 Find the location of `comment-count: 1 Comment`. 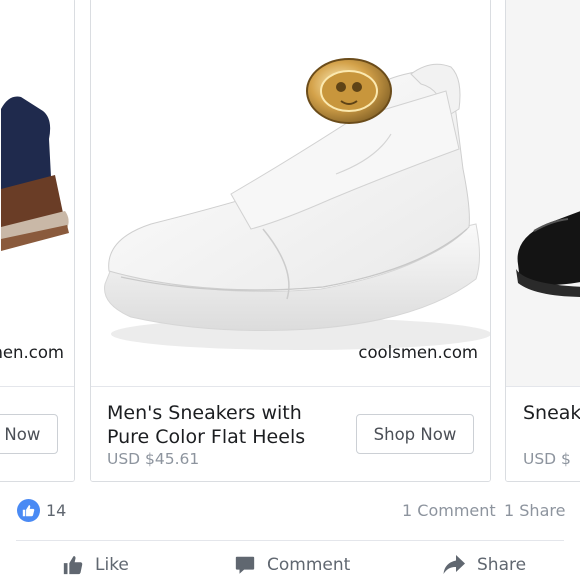

comment-count: 1 Comment is located at coordinates (449, 510).